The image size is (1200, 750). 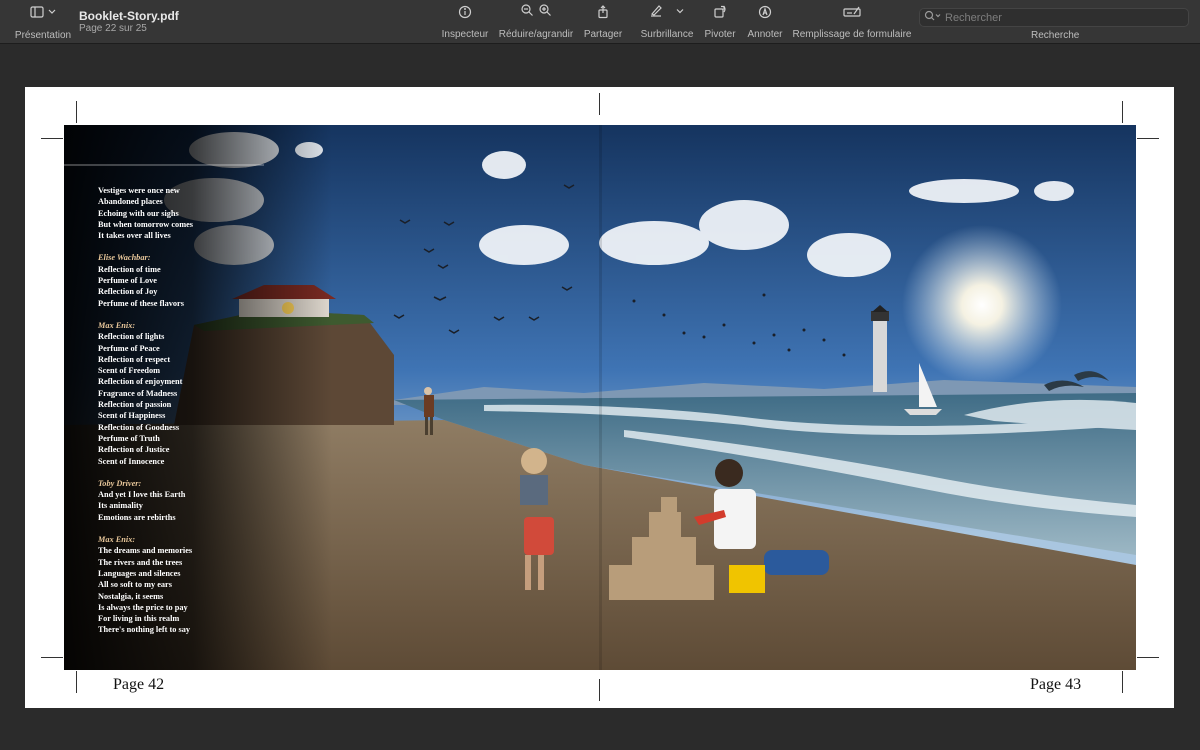 I want to click on poem-line: Echoing with our sighs, so click(x=138, y=213).